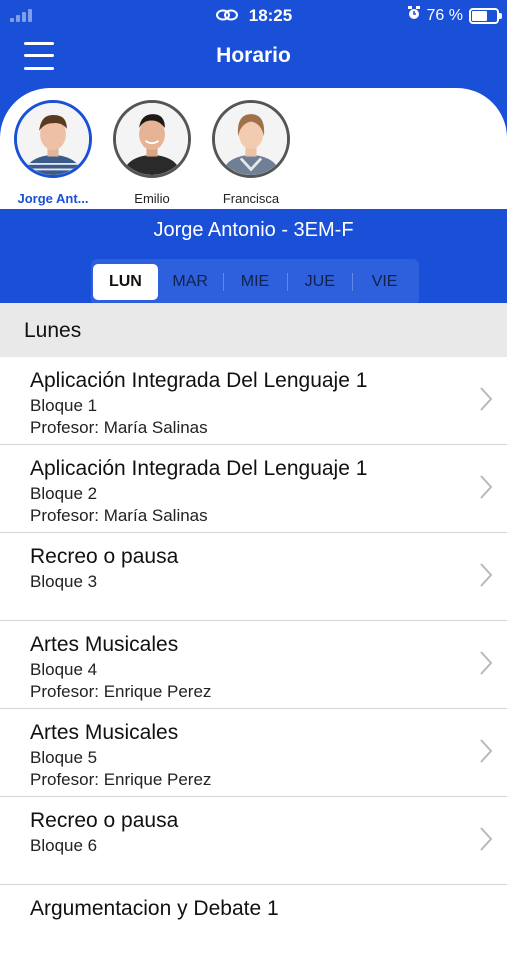 This screenshot has height=972, width=507. Describe the element at coordinates (253, 230) in the screenshot. I see `course-label: Jorge Antonio - 3EM-F` at that location.